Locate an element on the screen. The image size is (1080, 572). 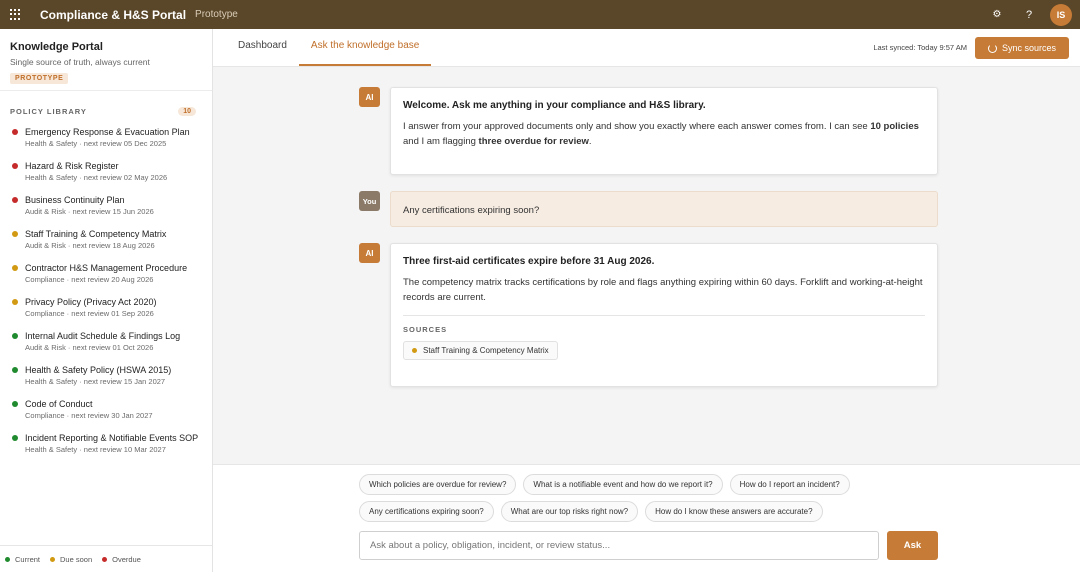
policy-name: Emergency Response & Evacuation Plan is located at coordinates (107, 132).